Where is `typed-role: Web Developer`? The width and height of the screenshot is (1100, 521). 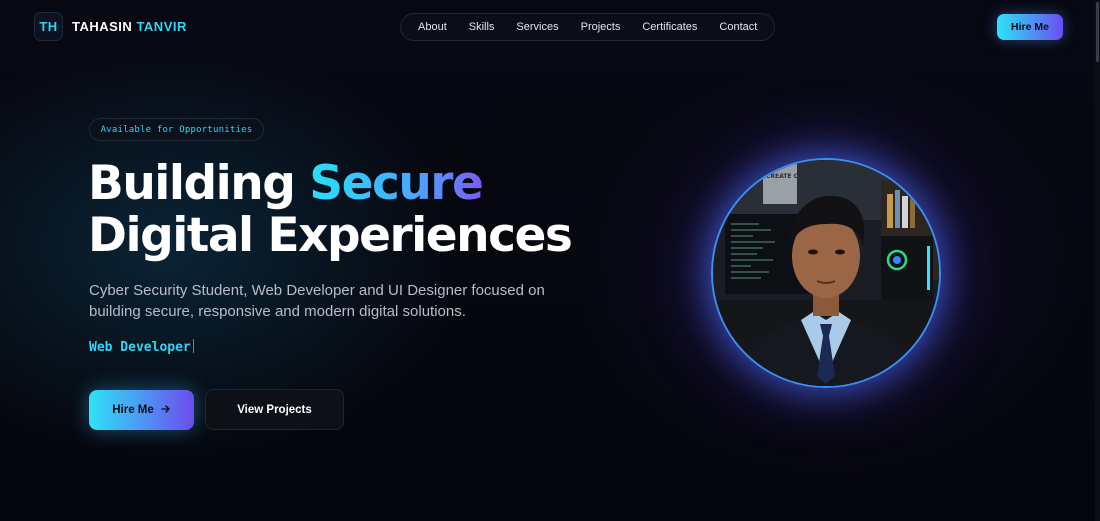 typed-role: Web Developer is located at coordinates (141, 347).